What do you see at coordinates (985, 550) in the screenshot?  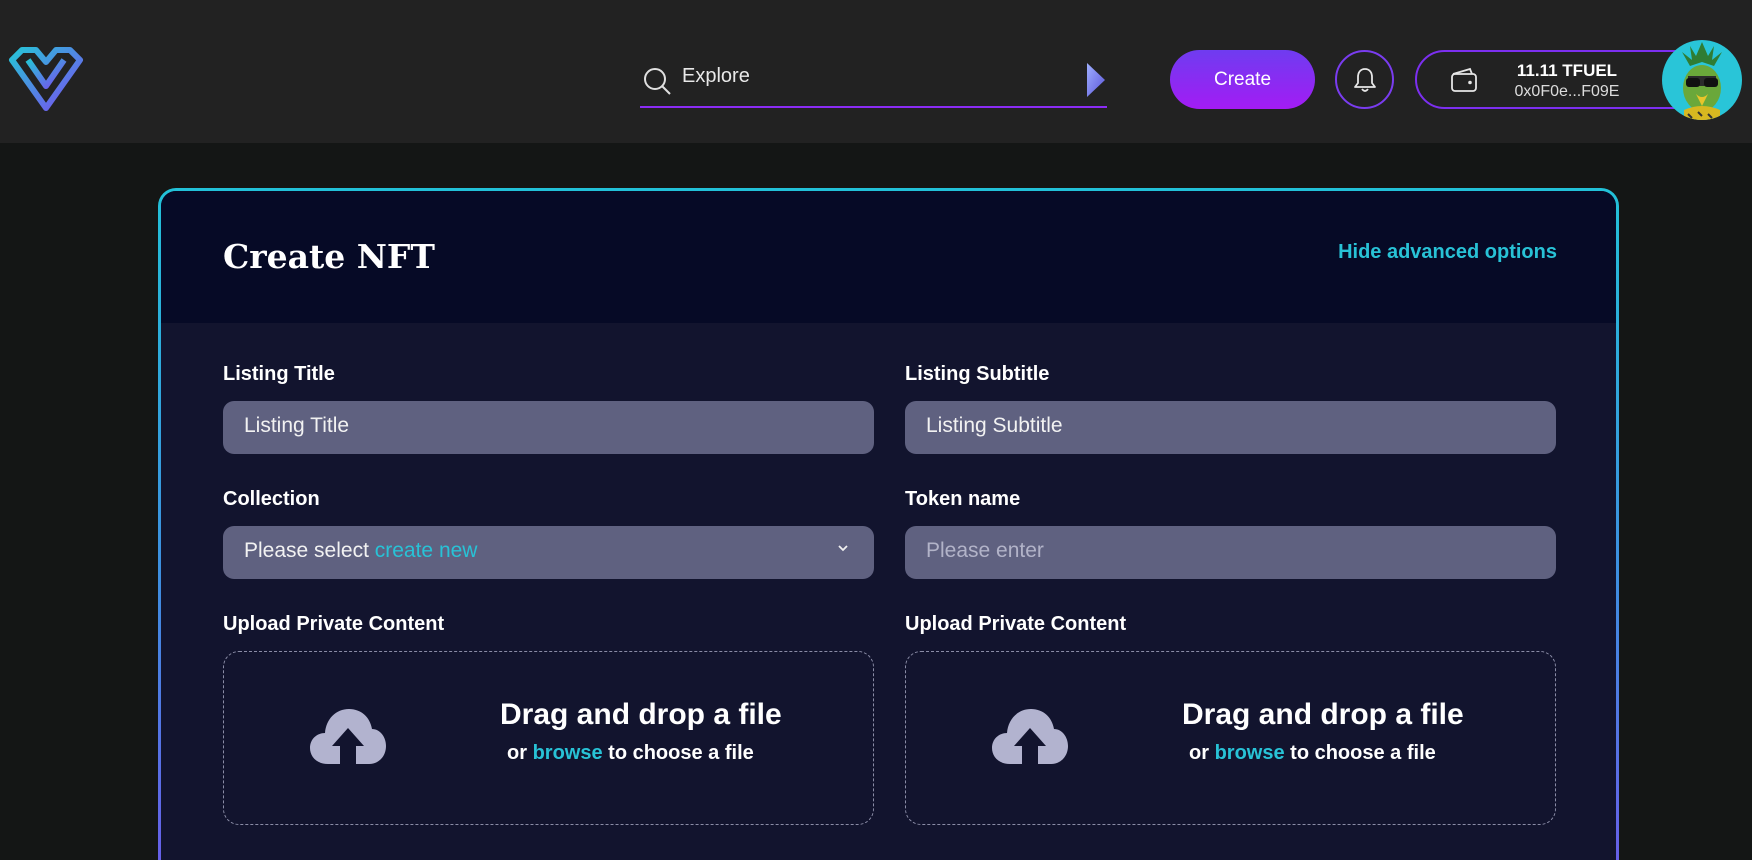 I see `token-name-placeholder: Please enter` at bounding box center [985, 550].